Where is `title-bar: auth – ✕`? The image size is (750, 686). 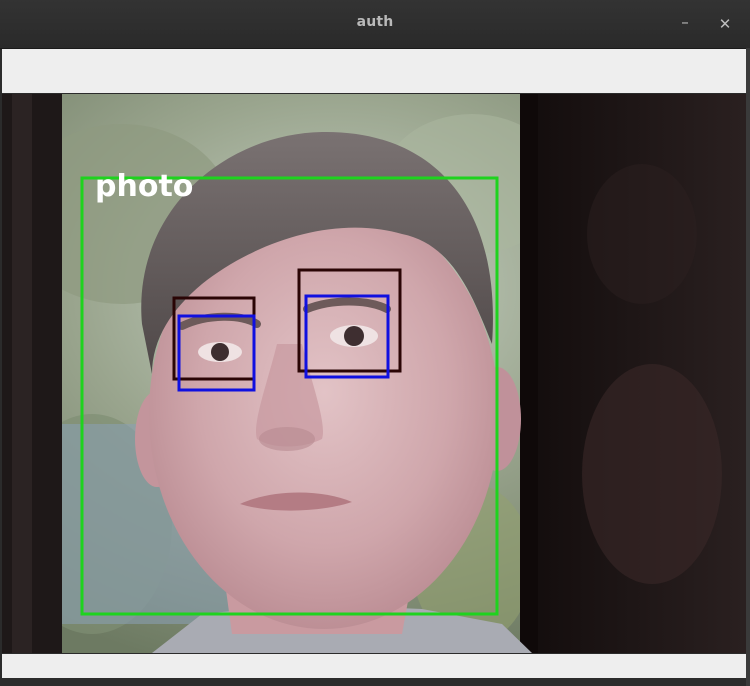
title-bar: auth – ✕ is located at coordinates (375, 24).